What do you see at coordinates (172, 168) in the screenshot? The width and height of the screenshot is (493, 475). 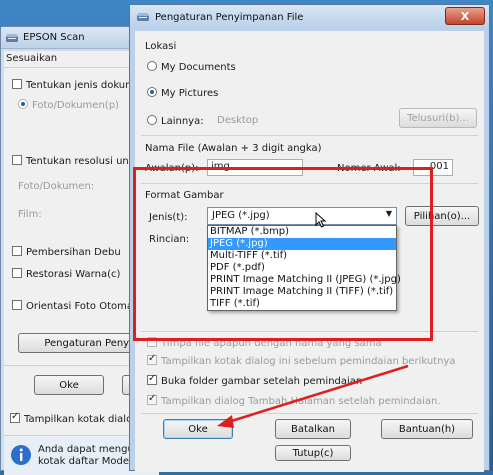 I see `prefix-label: Awalan(p):` at bounding box center [172, 168].